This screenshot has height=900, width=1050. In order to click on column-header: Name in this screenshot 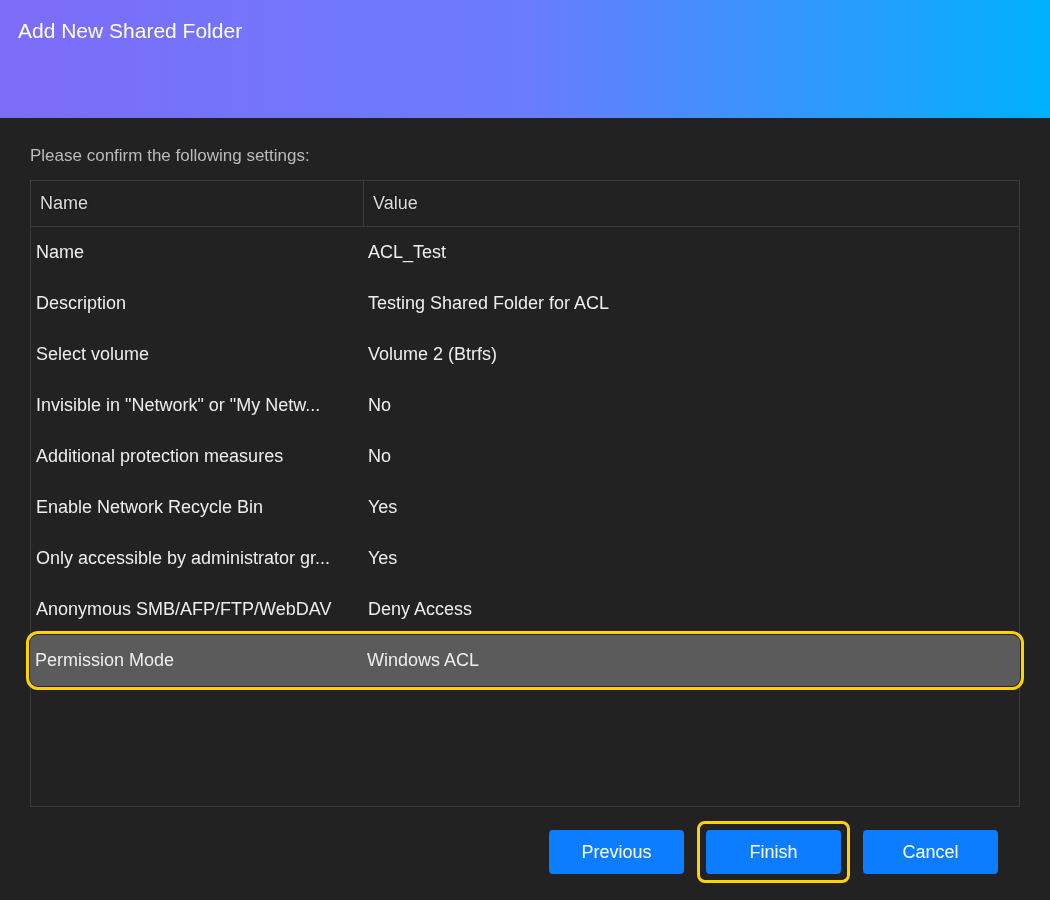, I will do `click(64, 203)`.